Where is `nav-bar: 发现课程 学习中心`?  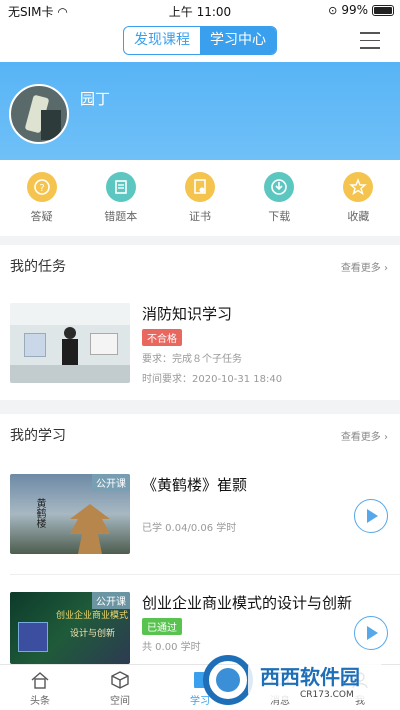
nav-bar: 发现课程 学习中心 is located at coordinates (200, 42).